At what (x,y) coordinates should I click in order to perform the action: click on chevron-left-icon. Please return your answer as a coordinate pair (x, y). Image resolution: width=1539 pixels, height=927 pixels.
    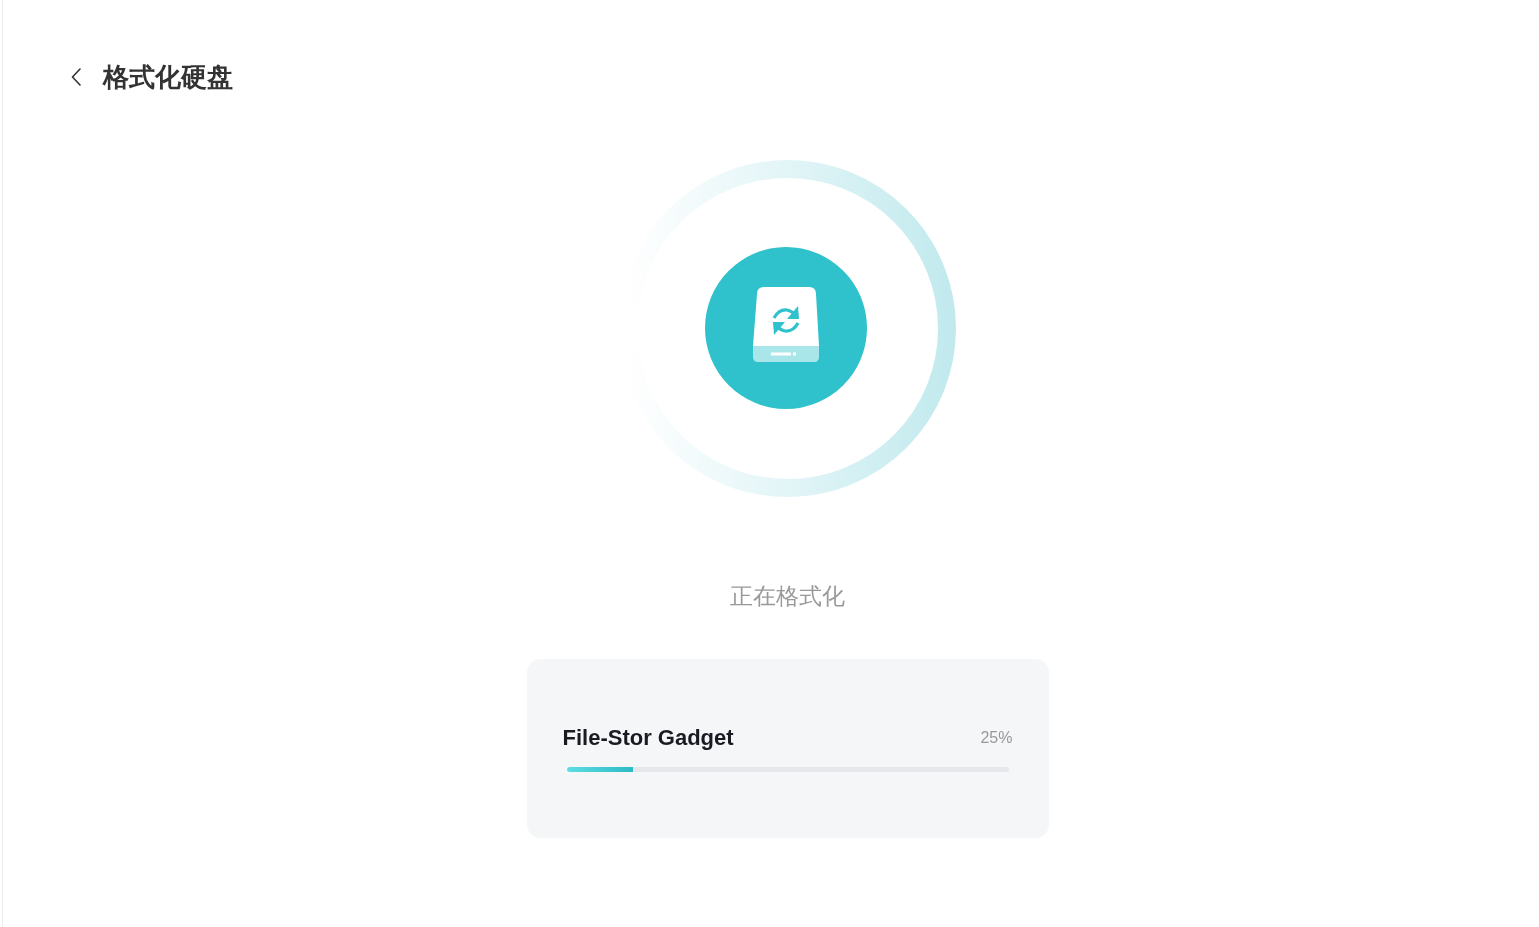
    Looking at the image, I should click on (76, 77).